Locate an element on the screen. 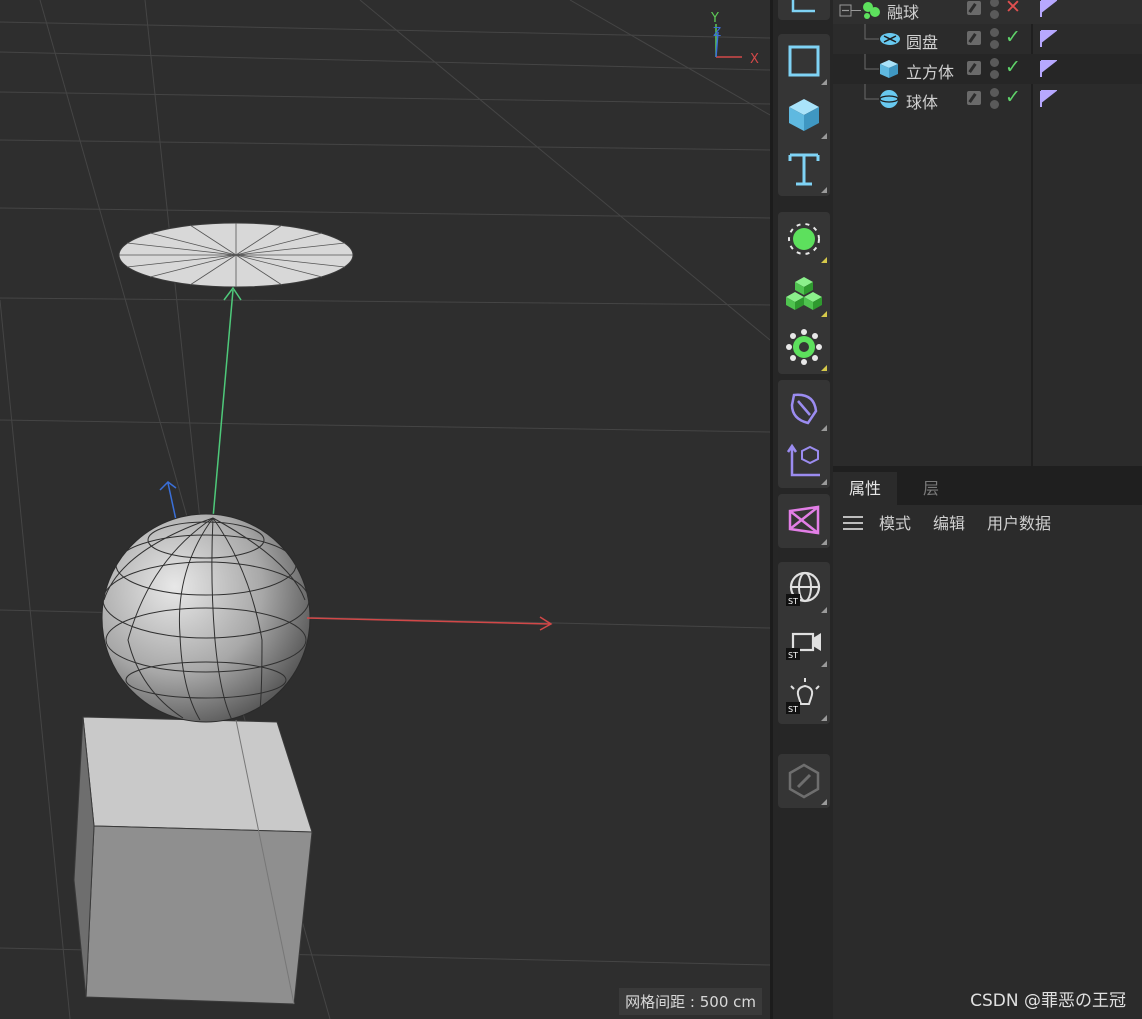 The image size is (1142, 1019). y-axis-handle is located at coordinates (227, 402).